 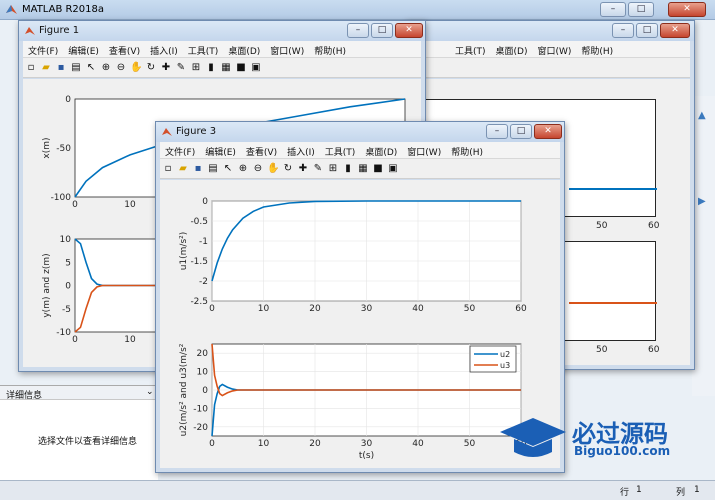 What do you see at coordinates (554, 49) in the screenshot?
I see `bg-menu-window: 窗口(W)` at bounding box center [554, 49].